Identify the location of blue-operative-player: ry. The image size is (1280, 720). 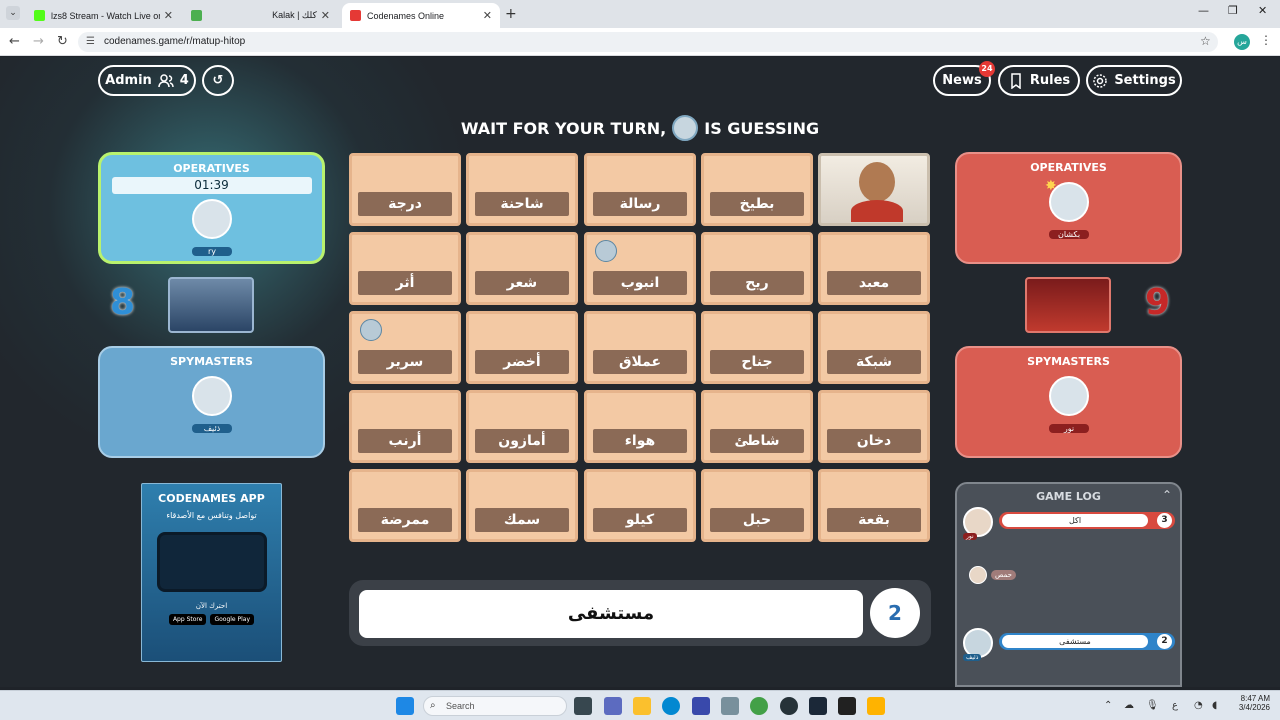
(212, 228).